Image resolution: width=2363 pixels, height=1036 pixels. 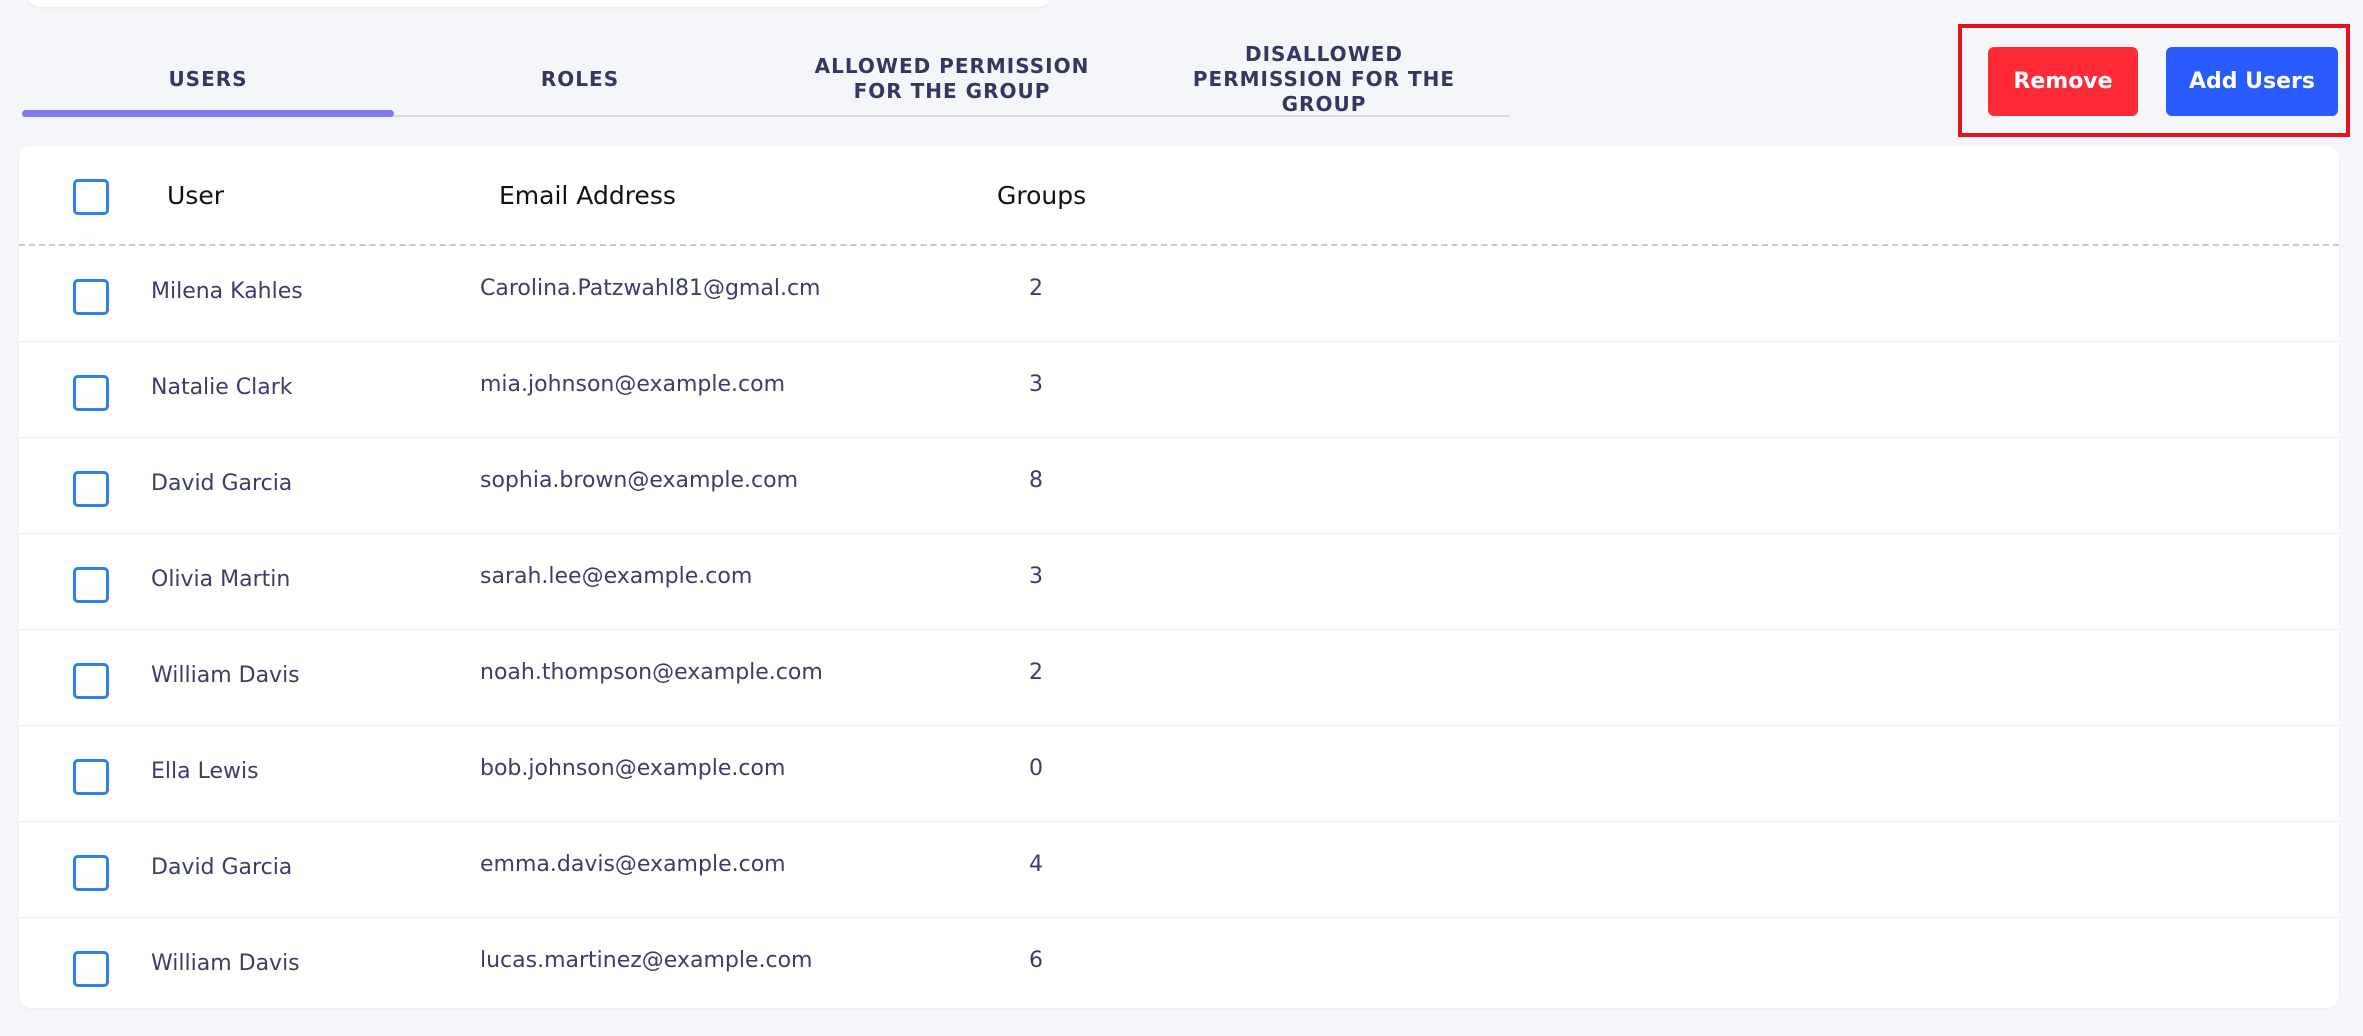 I want to click on table-row: David Garcia sophia.brown@example.com 8, so click(x=1179, y=486).